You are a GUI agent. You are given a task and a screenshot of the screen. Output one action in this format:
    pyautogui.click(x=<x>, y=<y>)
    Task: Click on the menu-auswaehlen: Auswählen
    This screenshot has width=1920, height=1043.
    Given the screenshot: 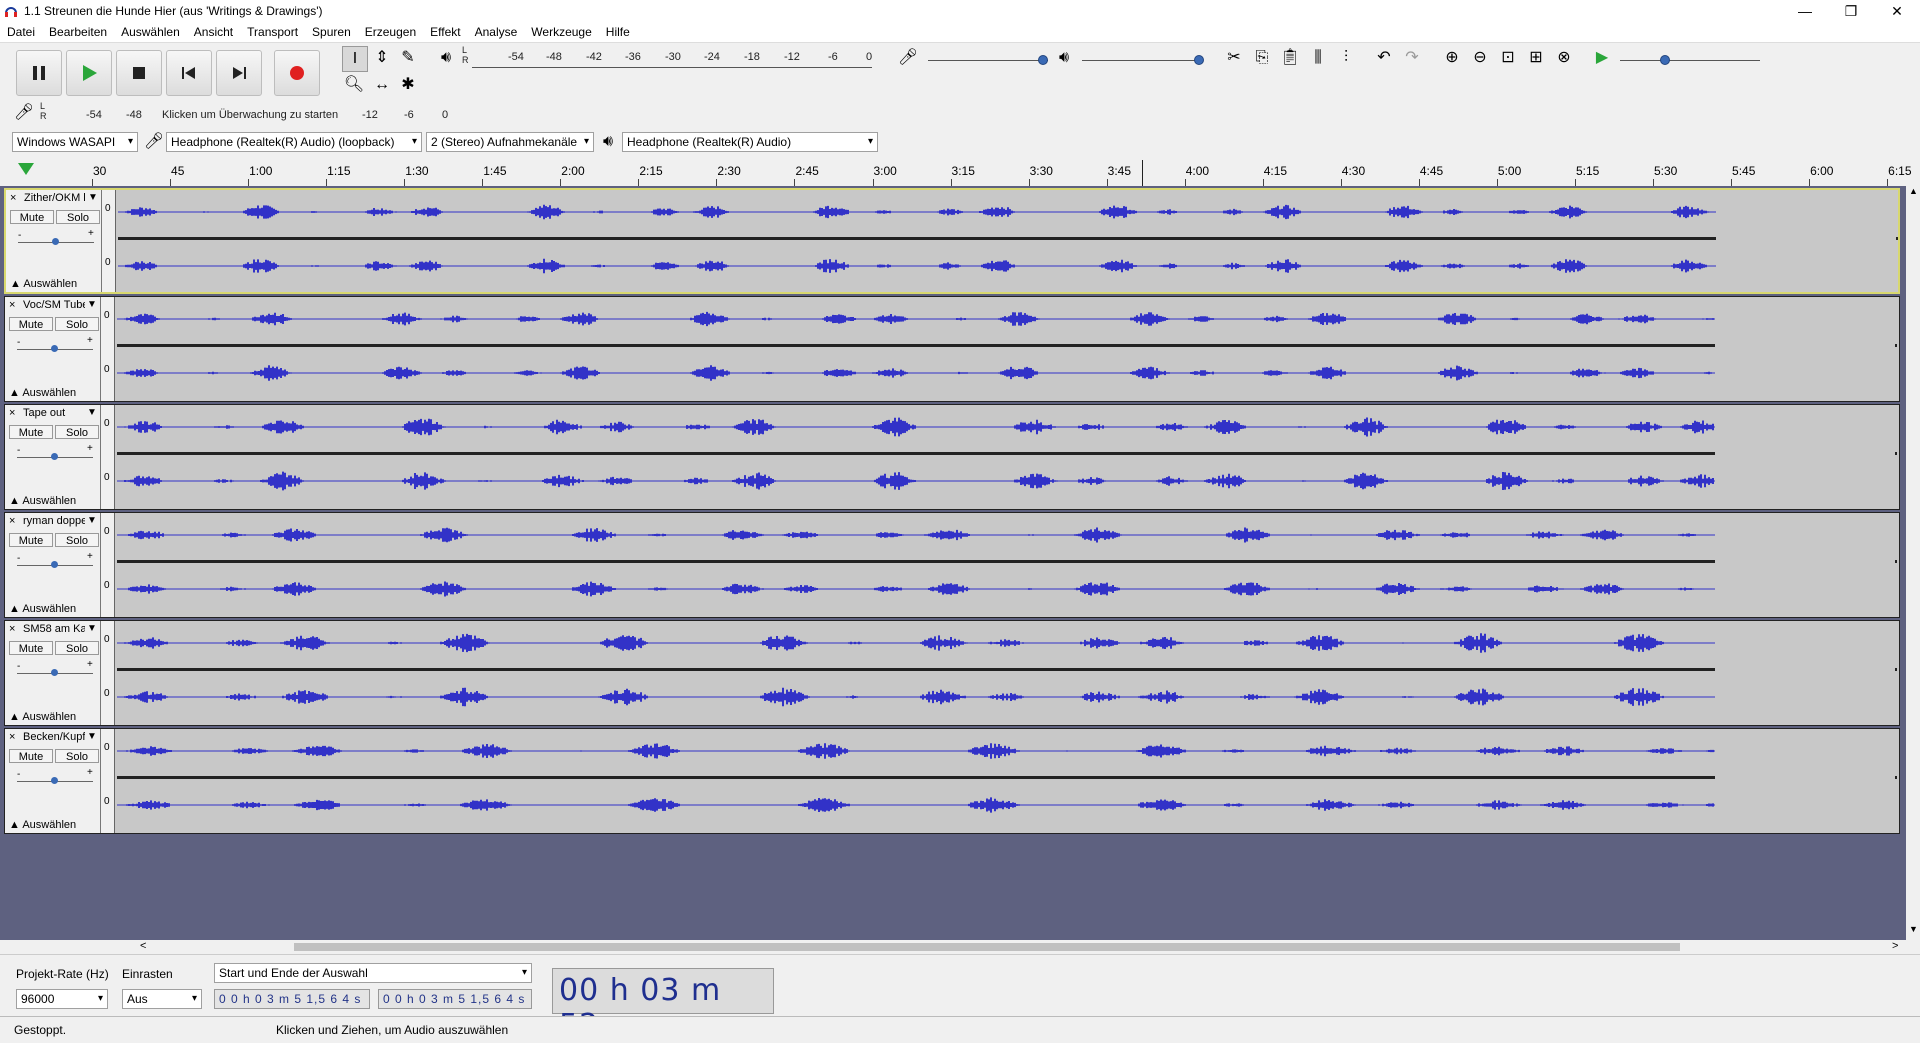 What is the action you would take?
    pyautogui.click(x=150, y=30)
    